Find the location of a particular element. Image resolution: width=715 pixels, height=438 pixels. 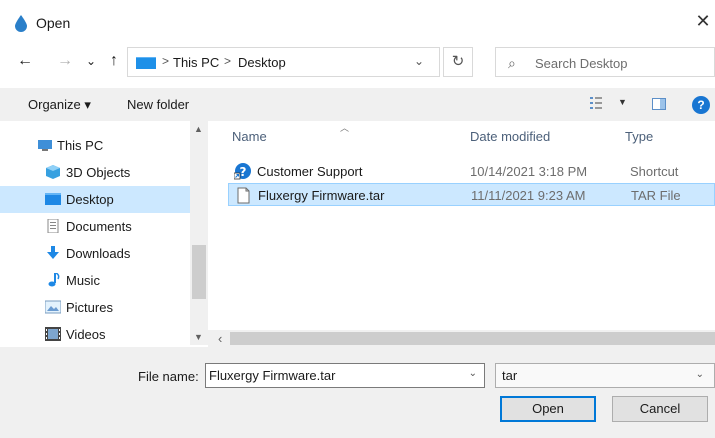

file-icon is located at coordinates (243, 195).